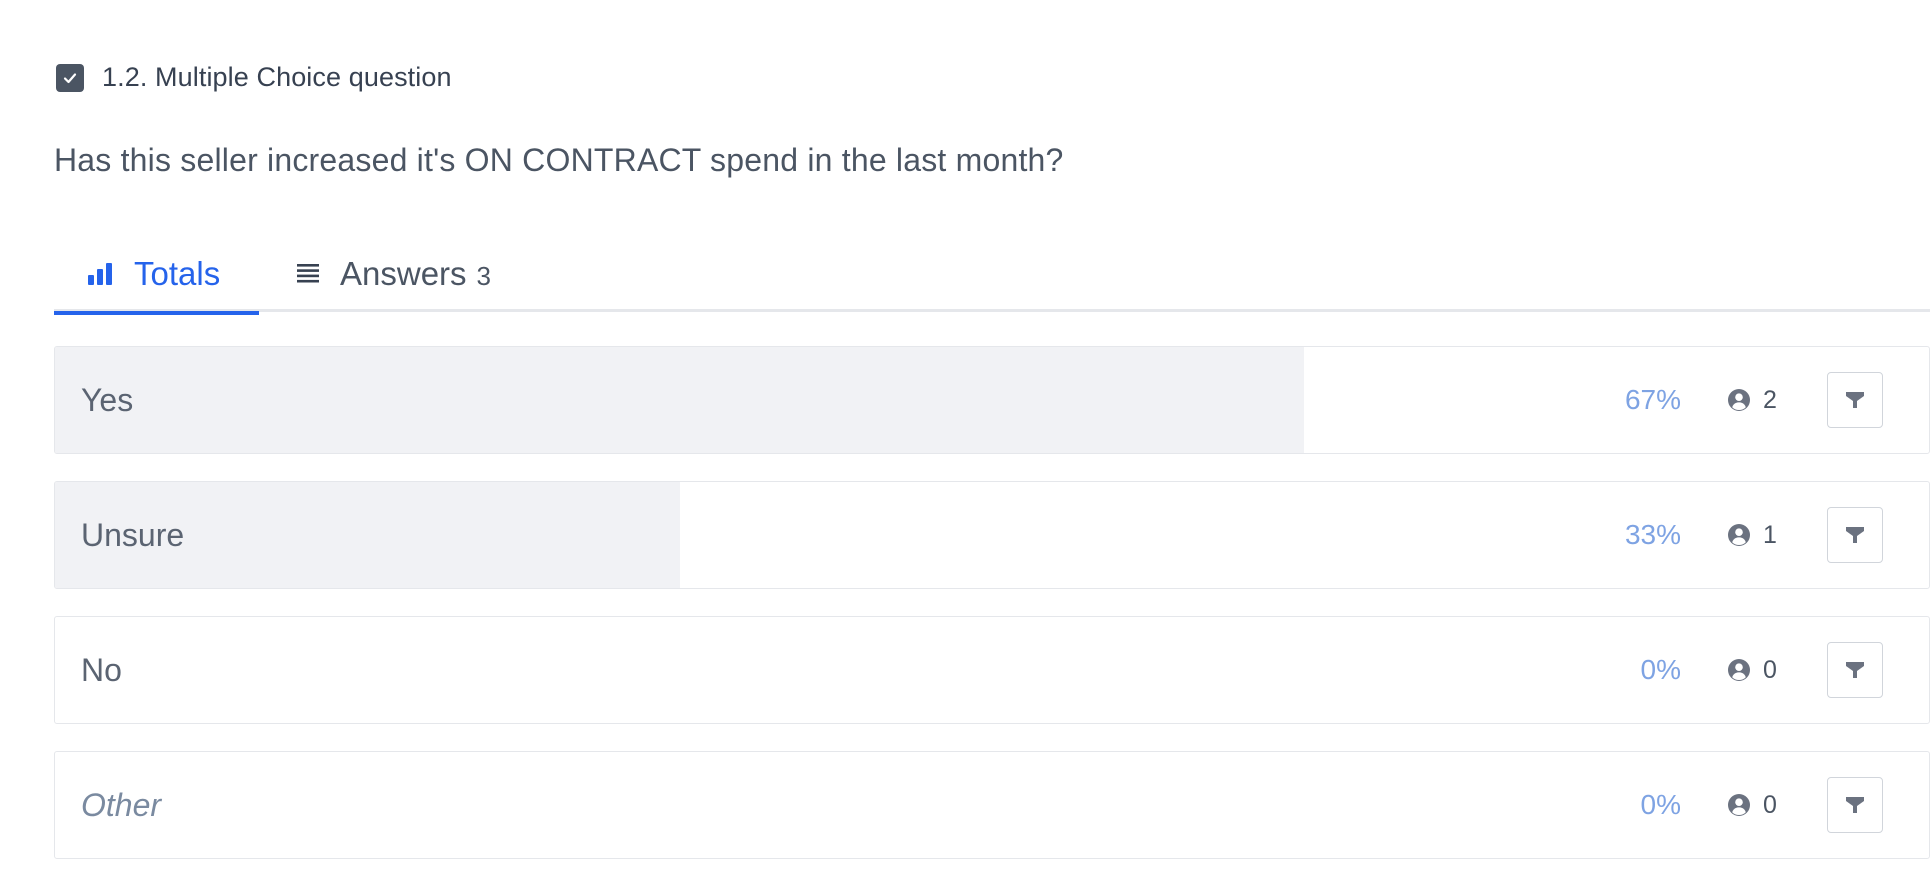 This screenshot has height=896, width=1930. Describe the element at coordinates (1652, 399) in the screenshot. I see `answer-option-percent: 67%` at that location.